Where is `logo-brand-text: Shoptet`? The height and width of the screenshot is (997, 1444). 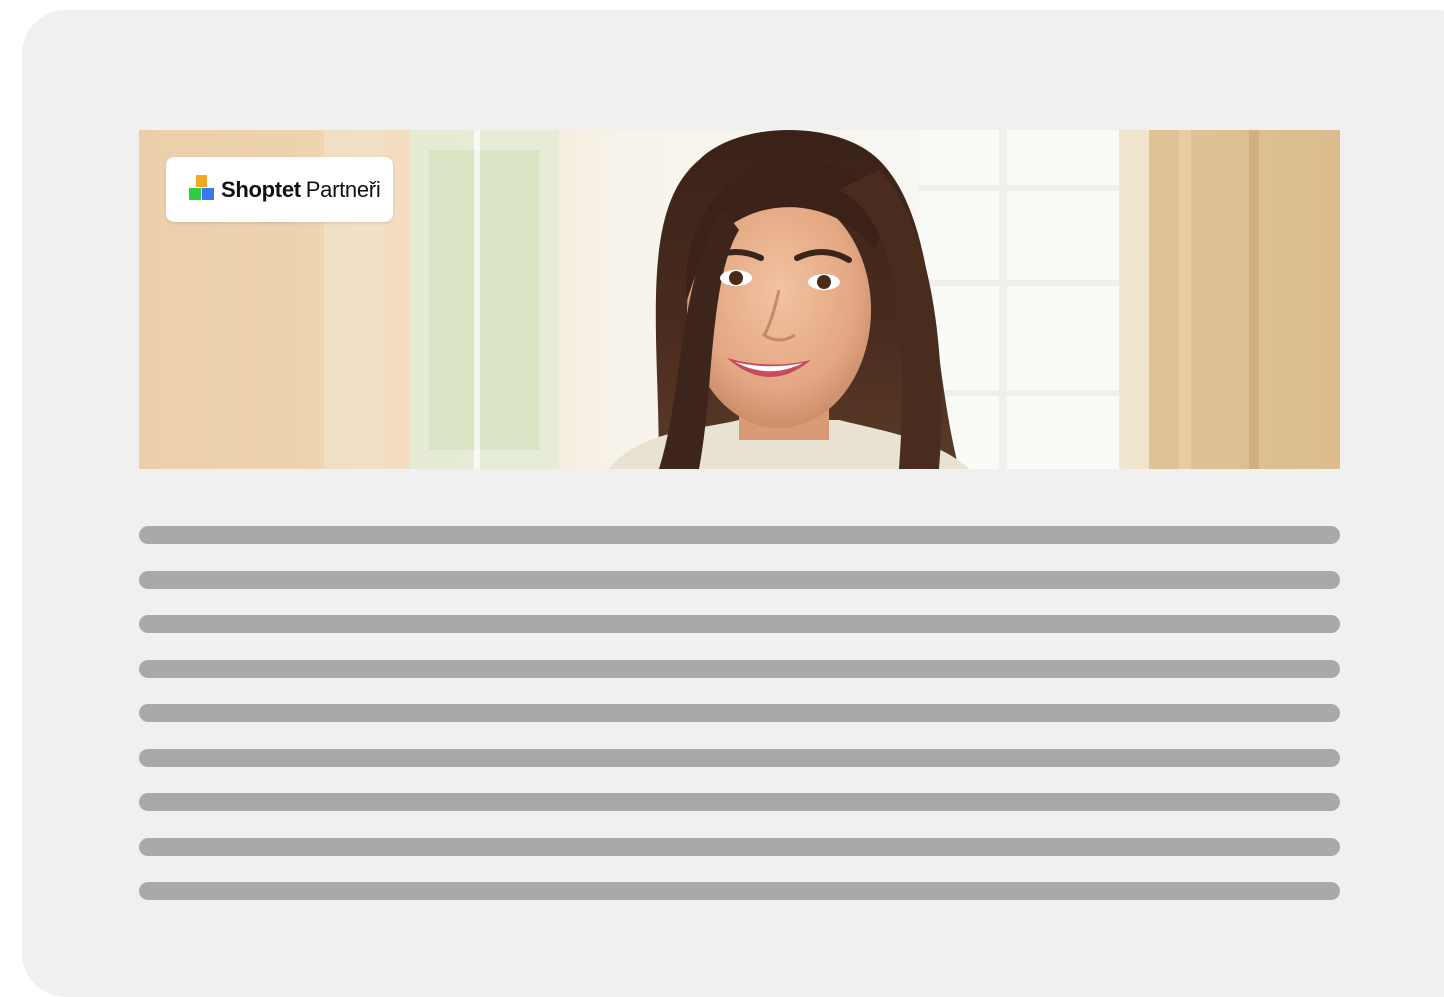
logo-brand-text: Shoptet is located at coordinates (261, 189).